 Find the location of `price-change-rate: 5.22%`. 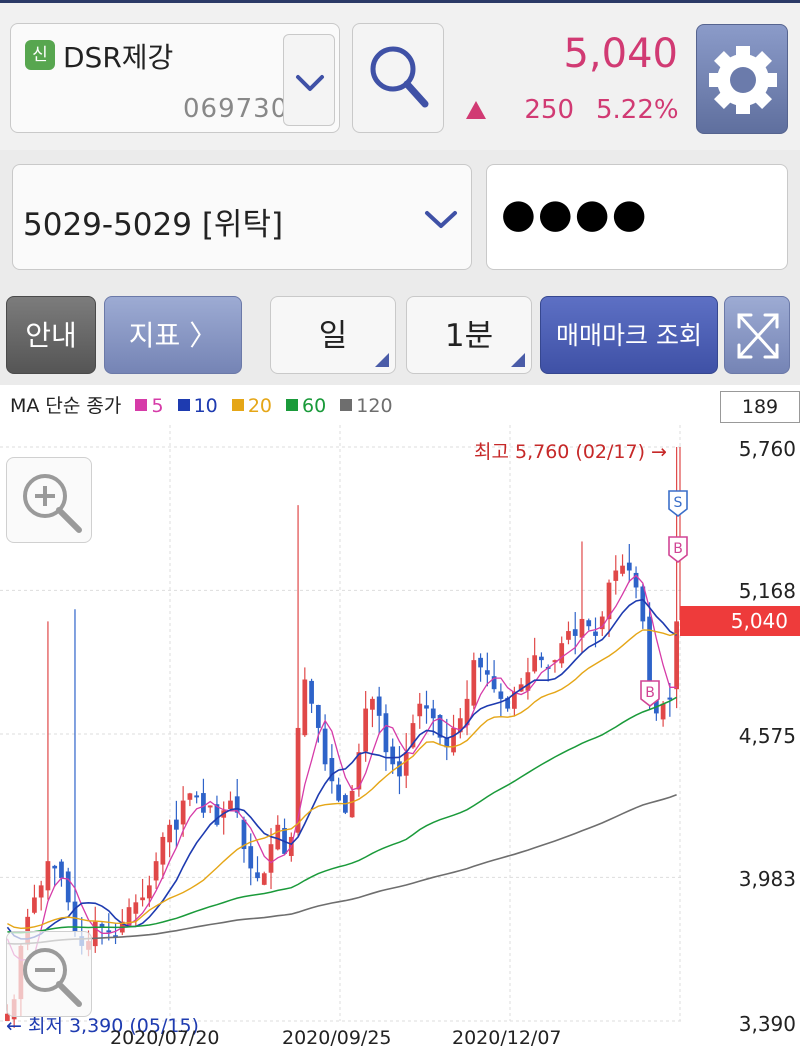

price-change-rate: 5.22% is located at coordinates (637, 110).